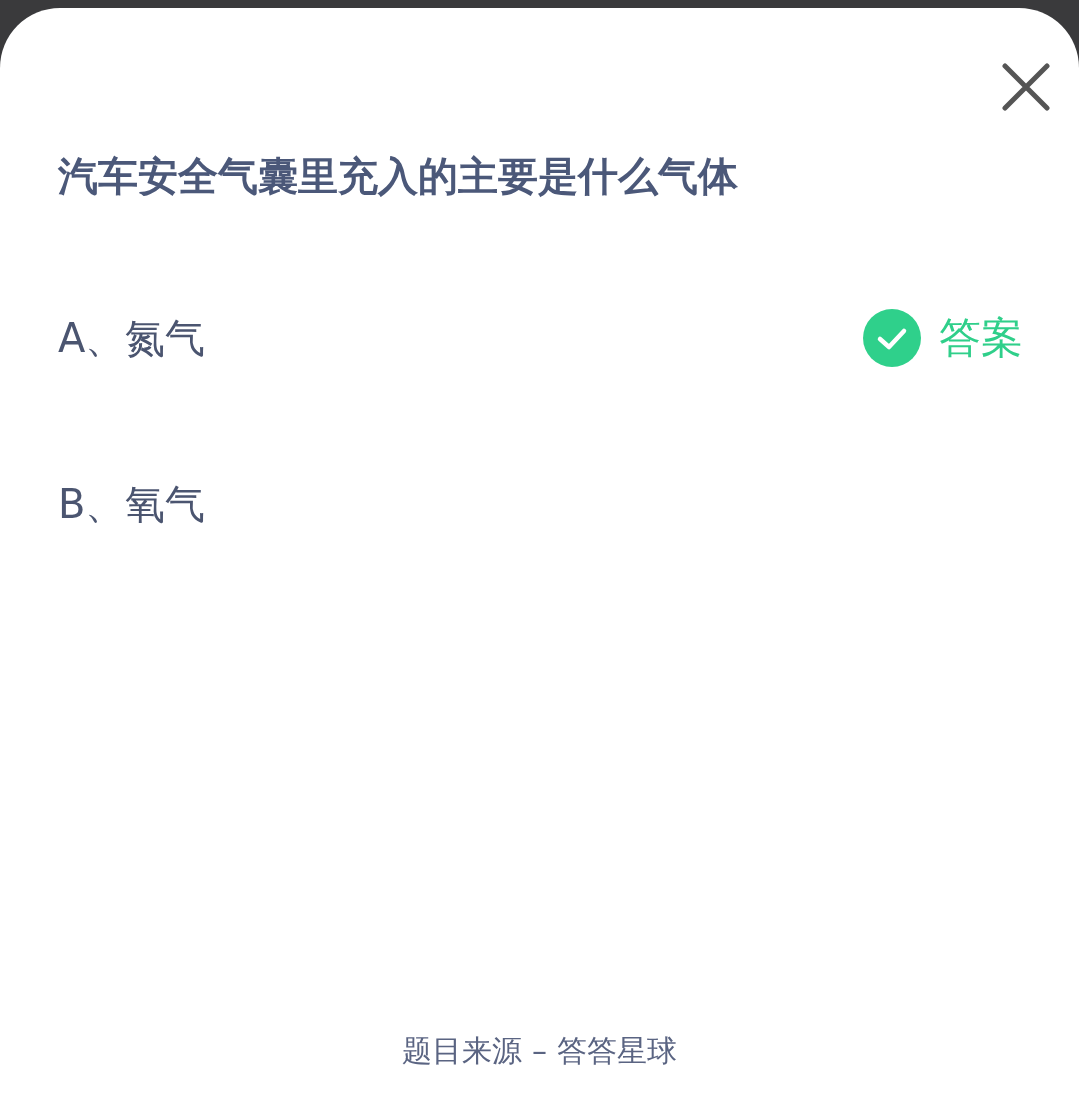  I want to click on close-icon, so click(1026, 87).